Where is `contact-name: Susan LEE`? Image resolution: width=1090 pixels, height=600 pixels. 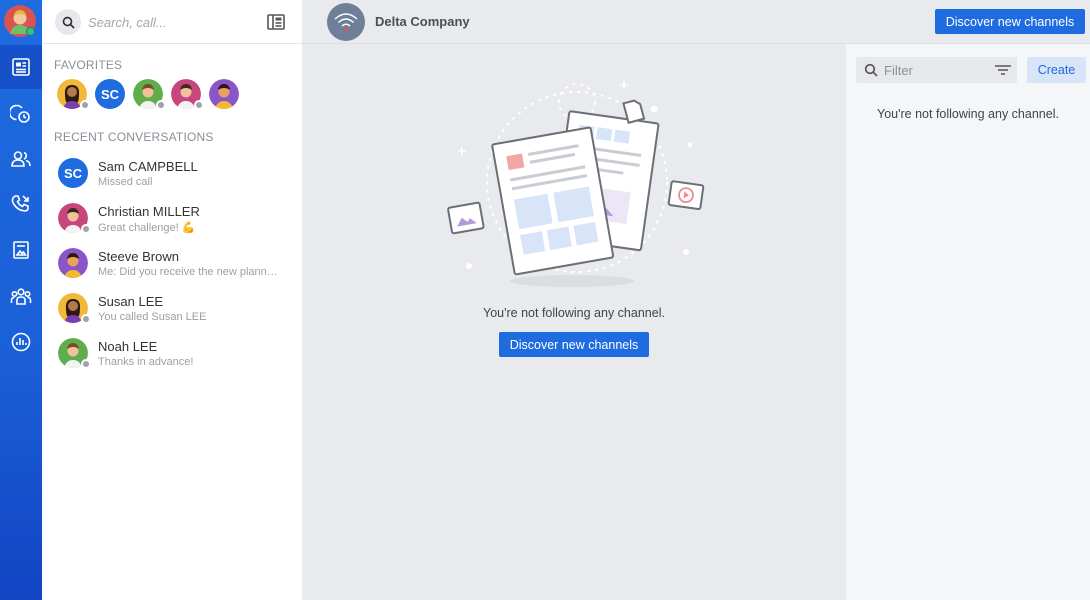
contact-name: Susan LEE is located at coordinates (131, 301).